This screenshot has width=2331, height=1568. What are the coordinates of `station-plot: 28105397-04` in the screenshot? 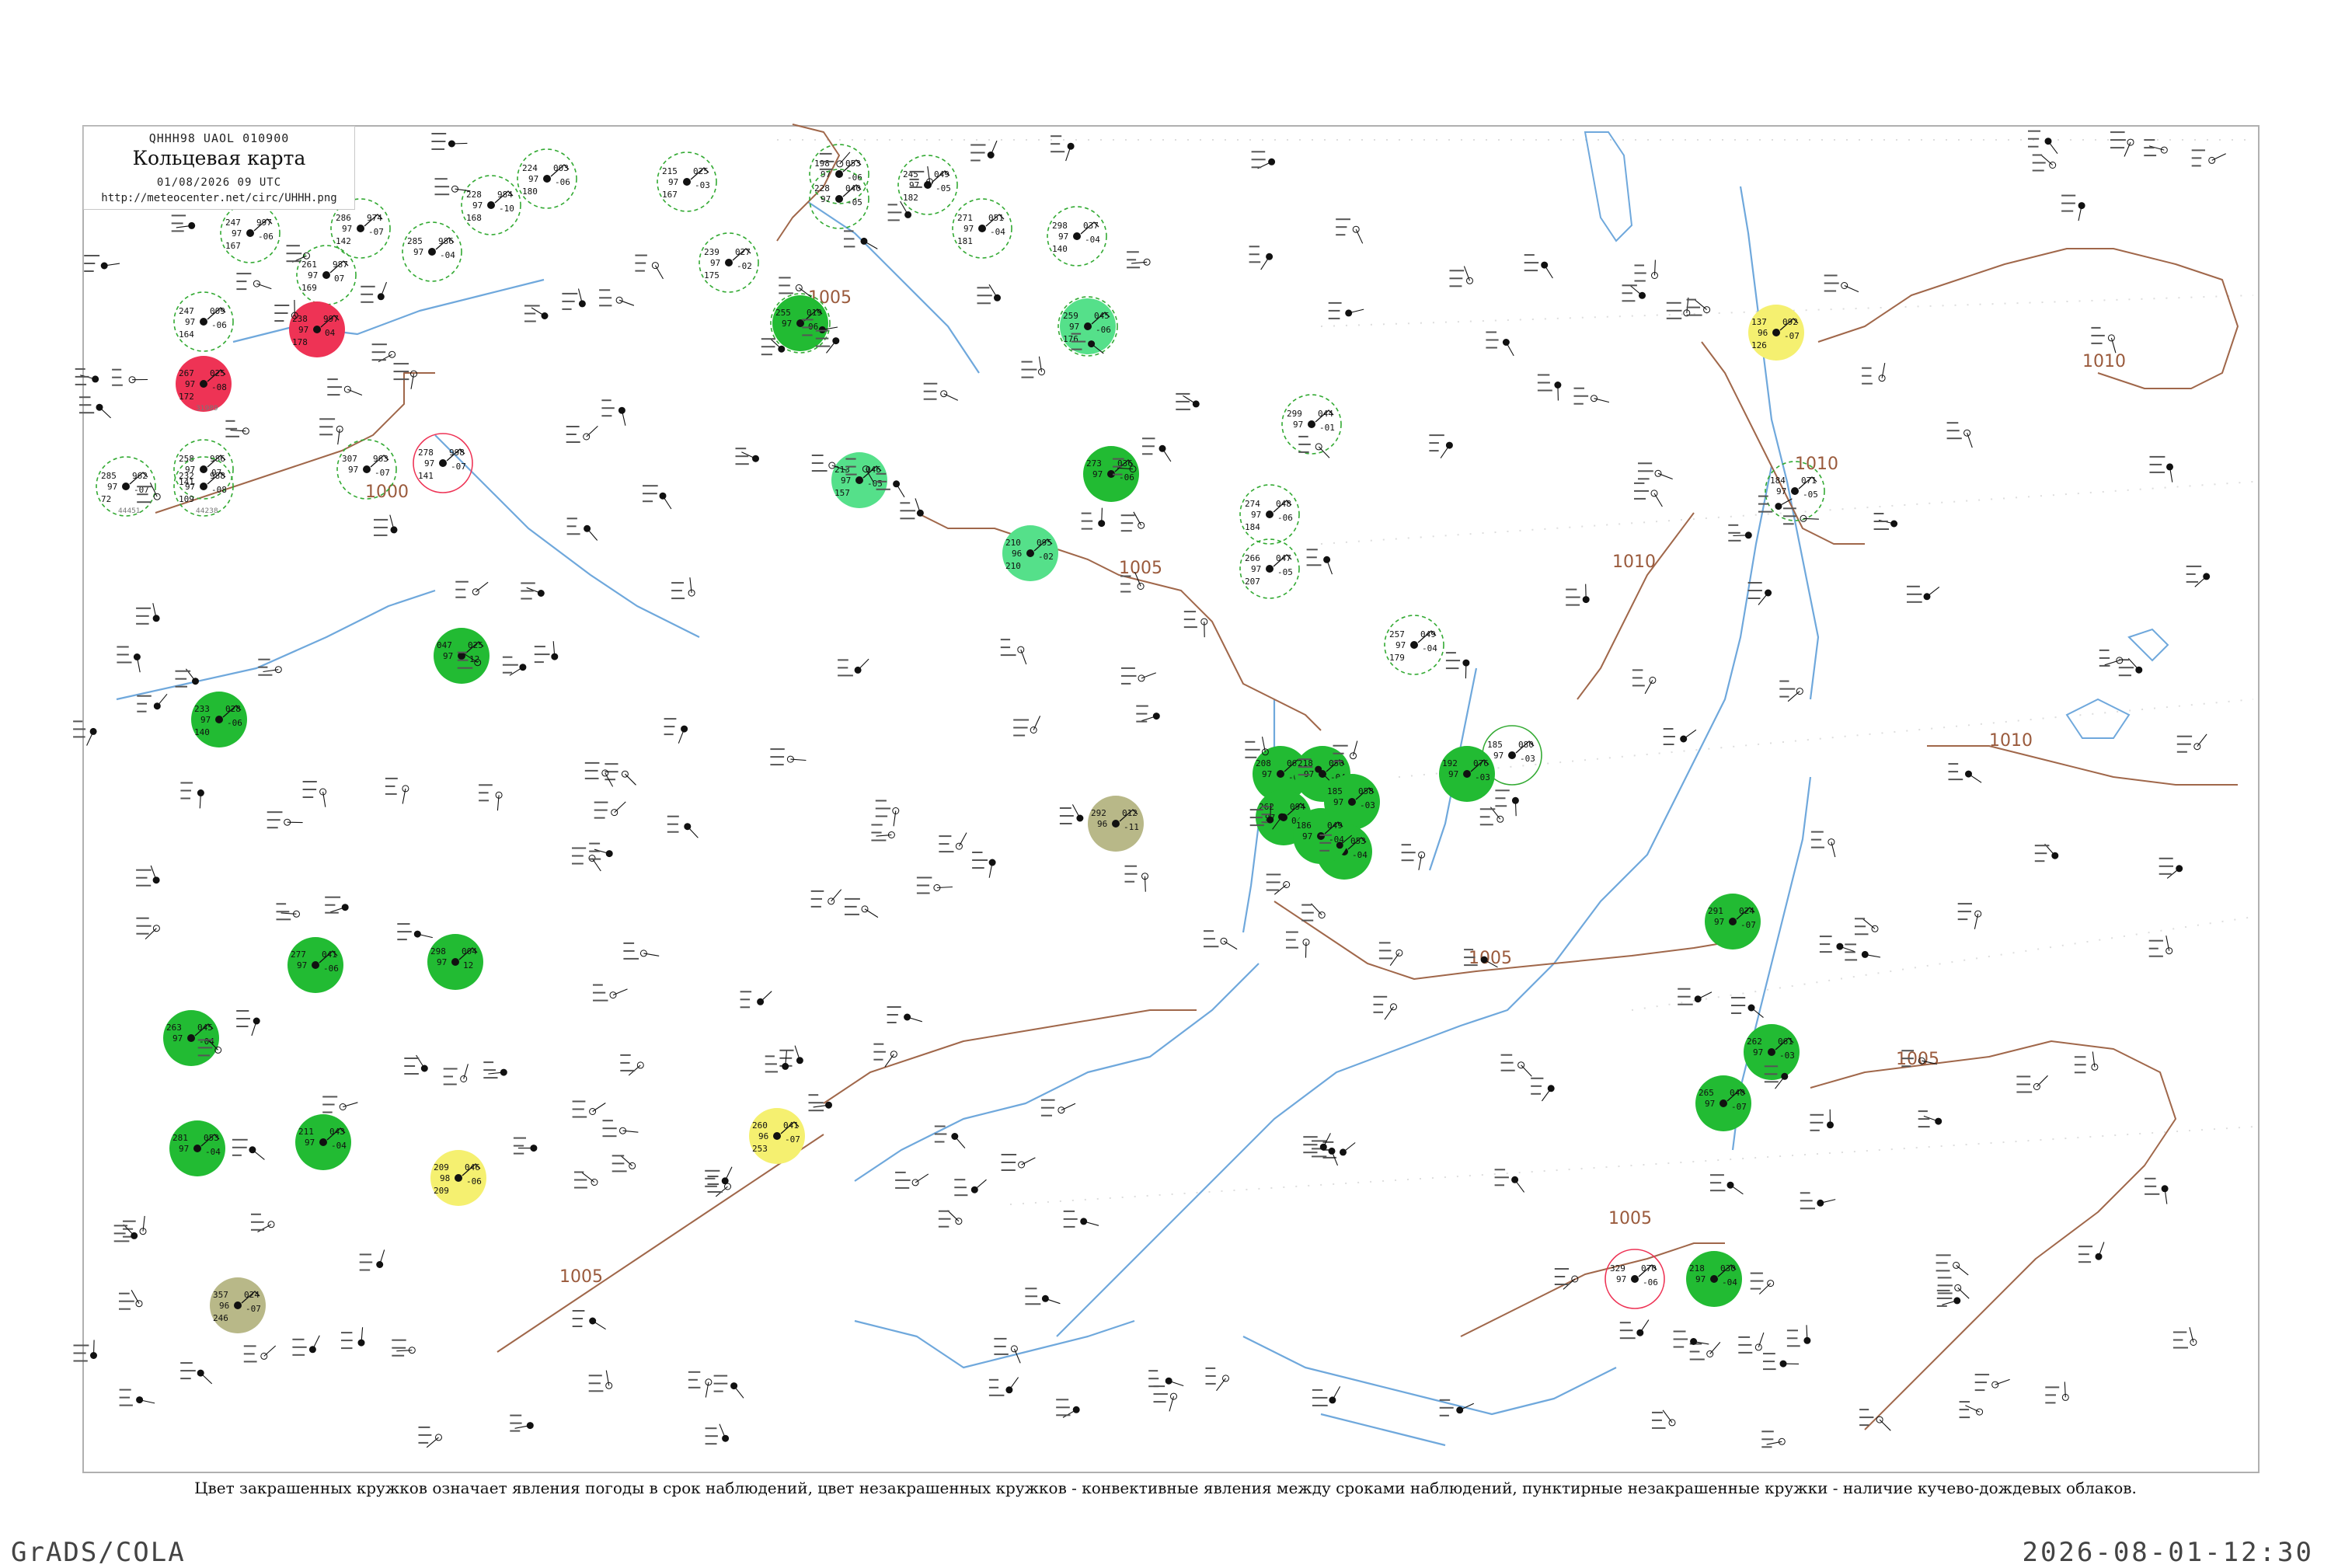 It's located at (197, 1148).